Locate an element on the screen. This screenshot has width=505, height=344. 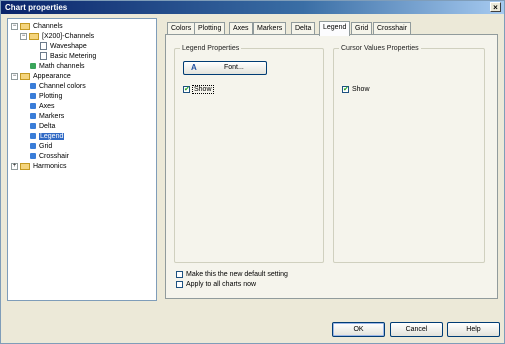
tree-item-label: Harmonics is located at coordinates (50, 166).